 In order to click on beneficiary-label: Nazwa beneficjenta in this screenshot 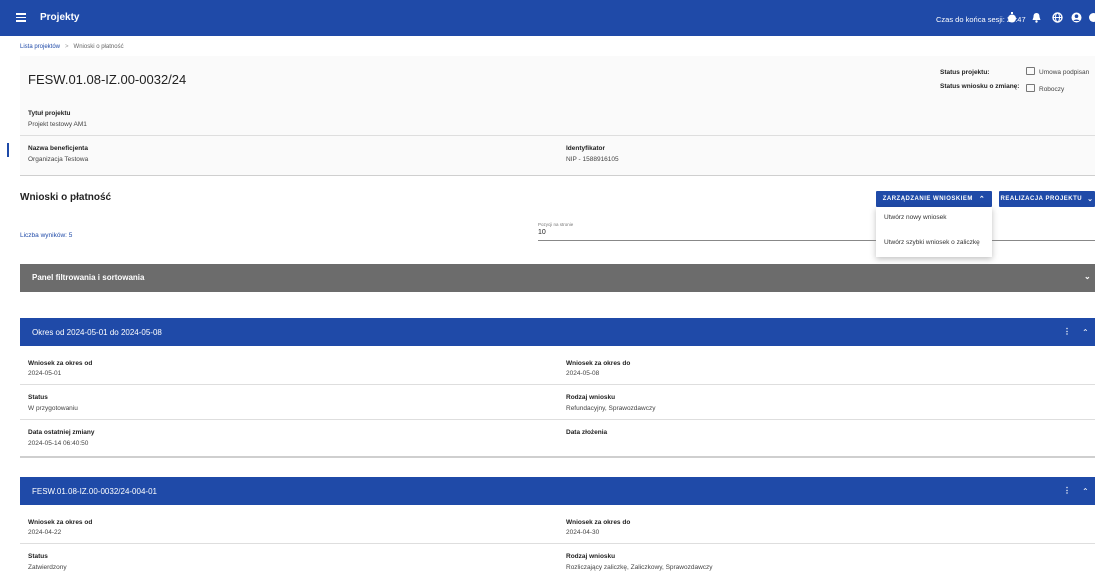, I will do `click(58, 148)`.